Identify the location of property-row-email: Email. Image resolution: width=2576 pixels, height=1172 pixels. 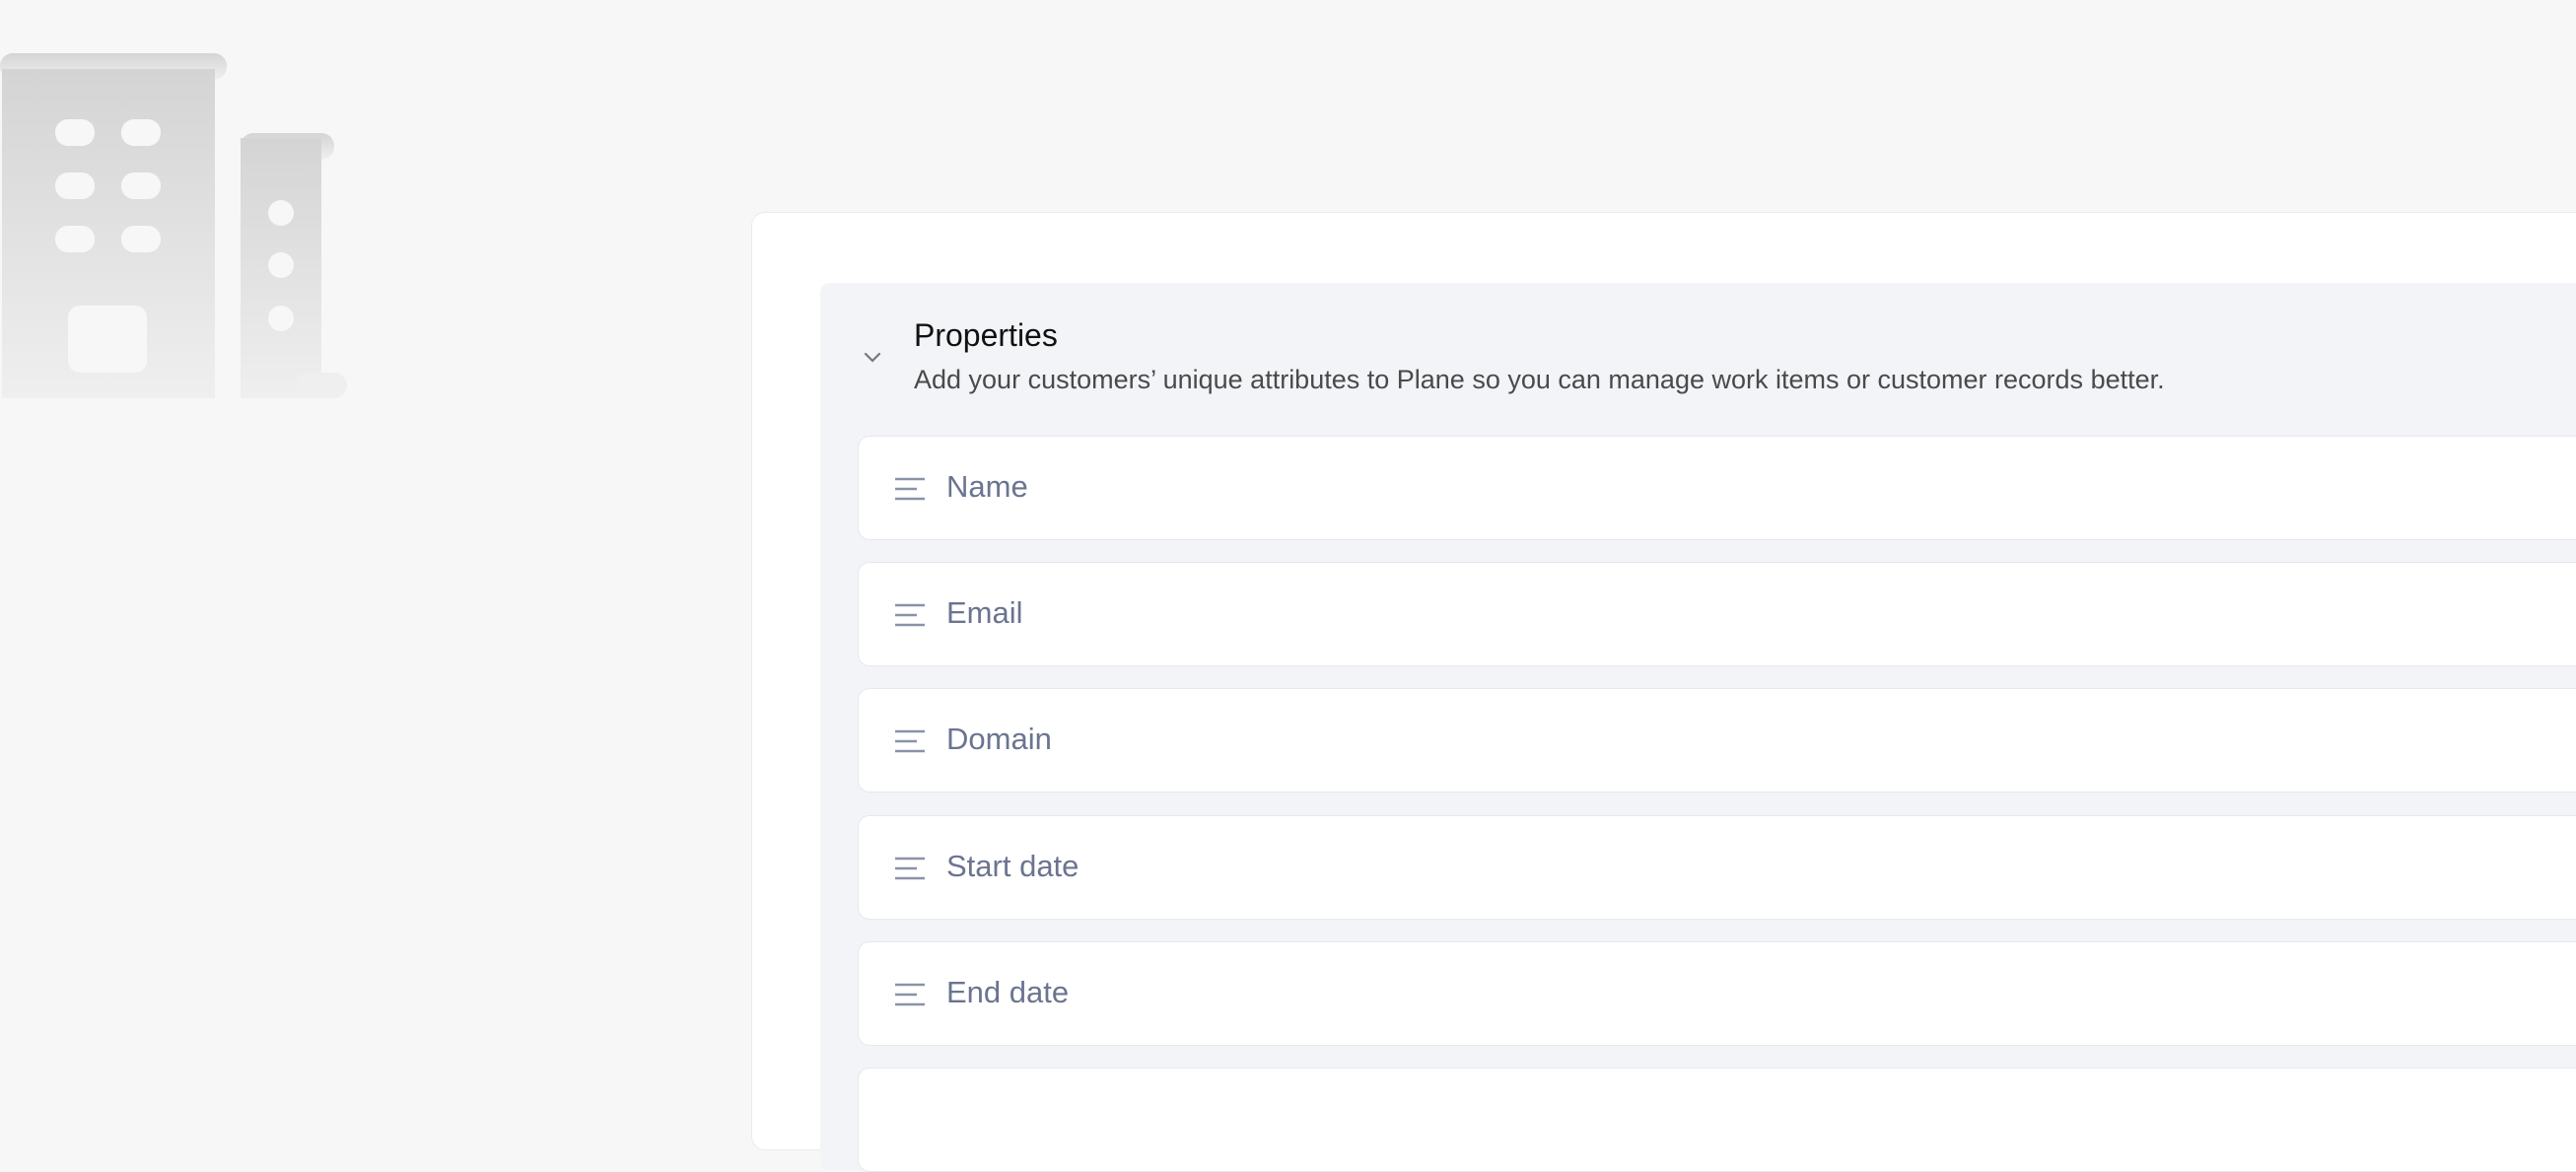
(1717, 614).